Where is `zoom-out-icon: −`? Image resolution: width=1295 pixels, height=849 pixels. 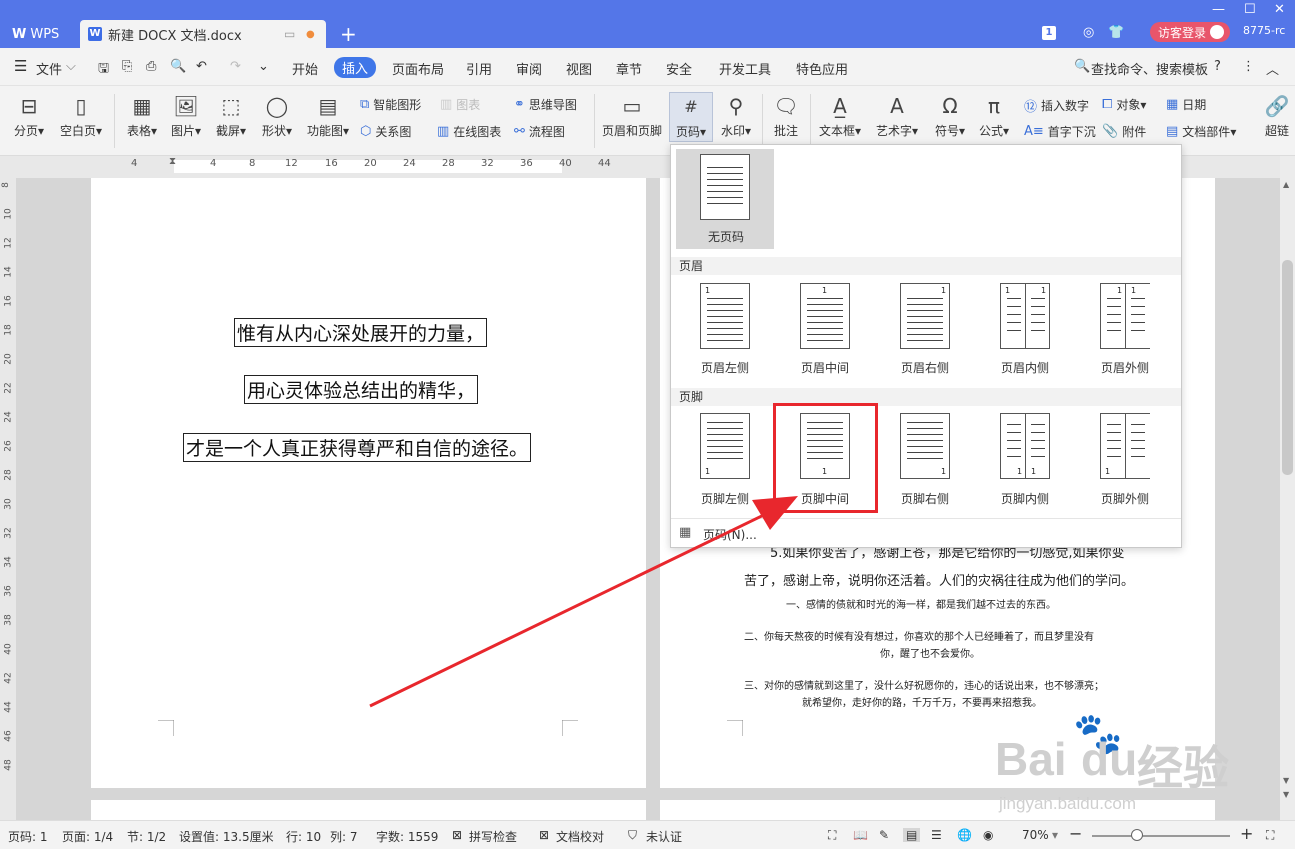 zoom-out-icon: − is located at coordinates (1075, 833).